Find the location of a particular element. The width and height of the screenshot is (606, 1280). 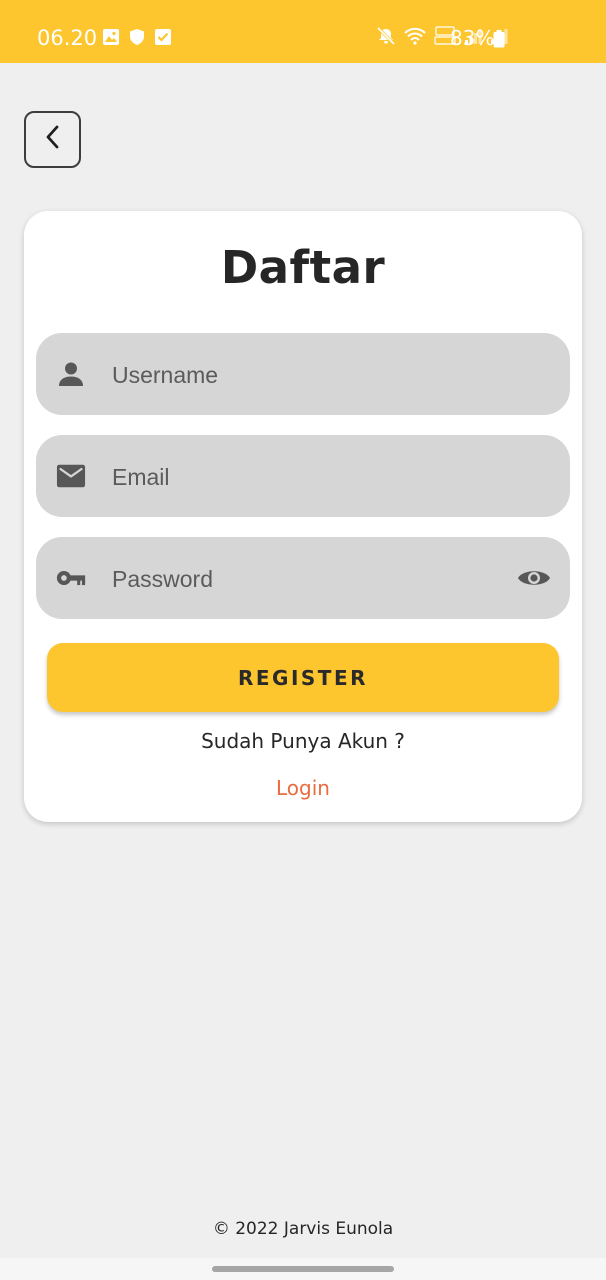

home-indicator is located at coordinates (303, 1269).